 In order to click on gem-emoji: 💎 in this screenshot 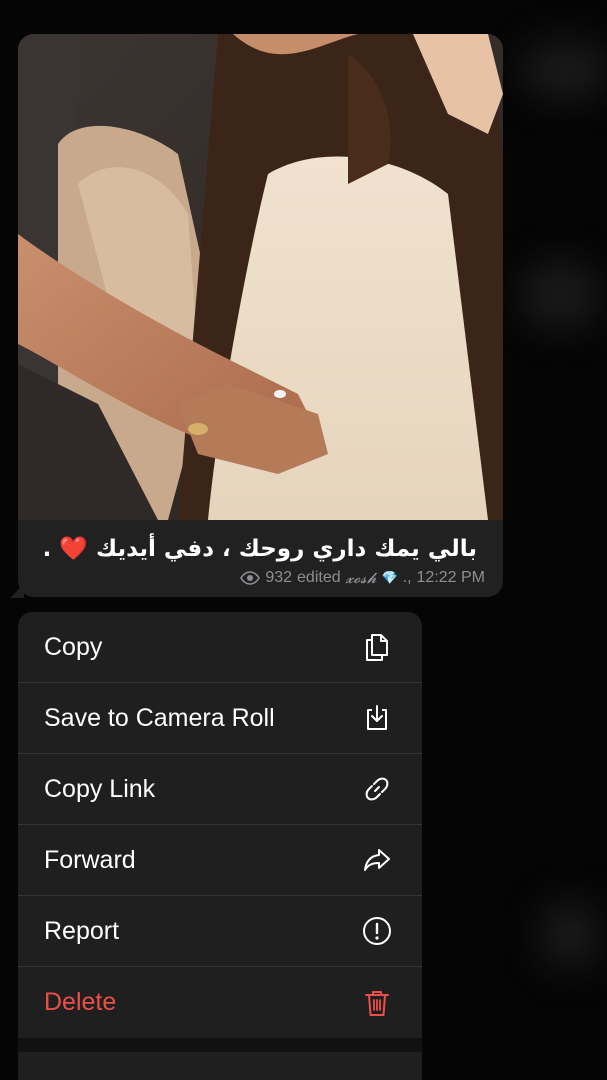, I will do `click(389, 577)`.